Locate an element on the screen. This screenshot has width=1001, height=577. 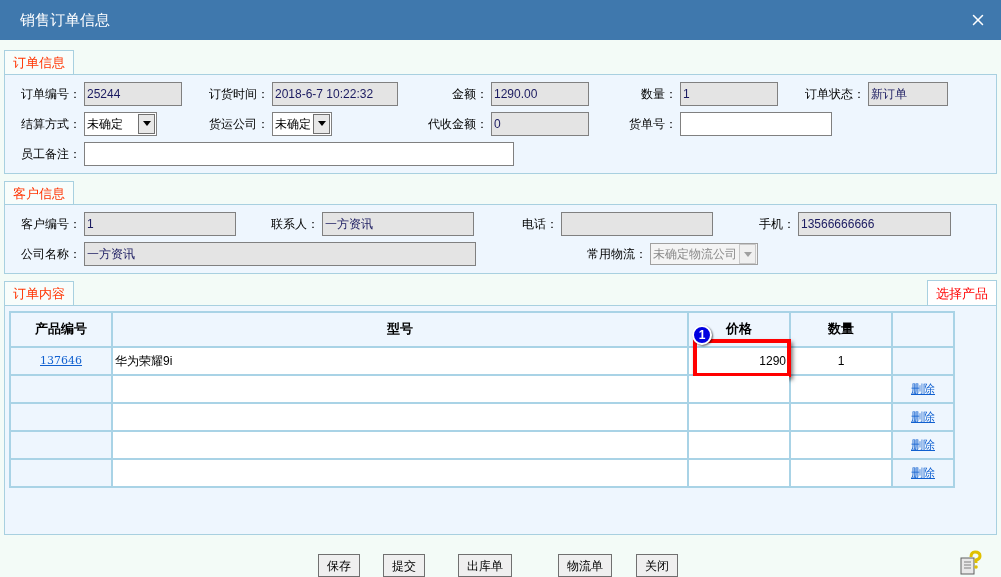
field-label: 订货时间： is located at coordinates (239, 94).